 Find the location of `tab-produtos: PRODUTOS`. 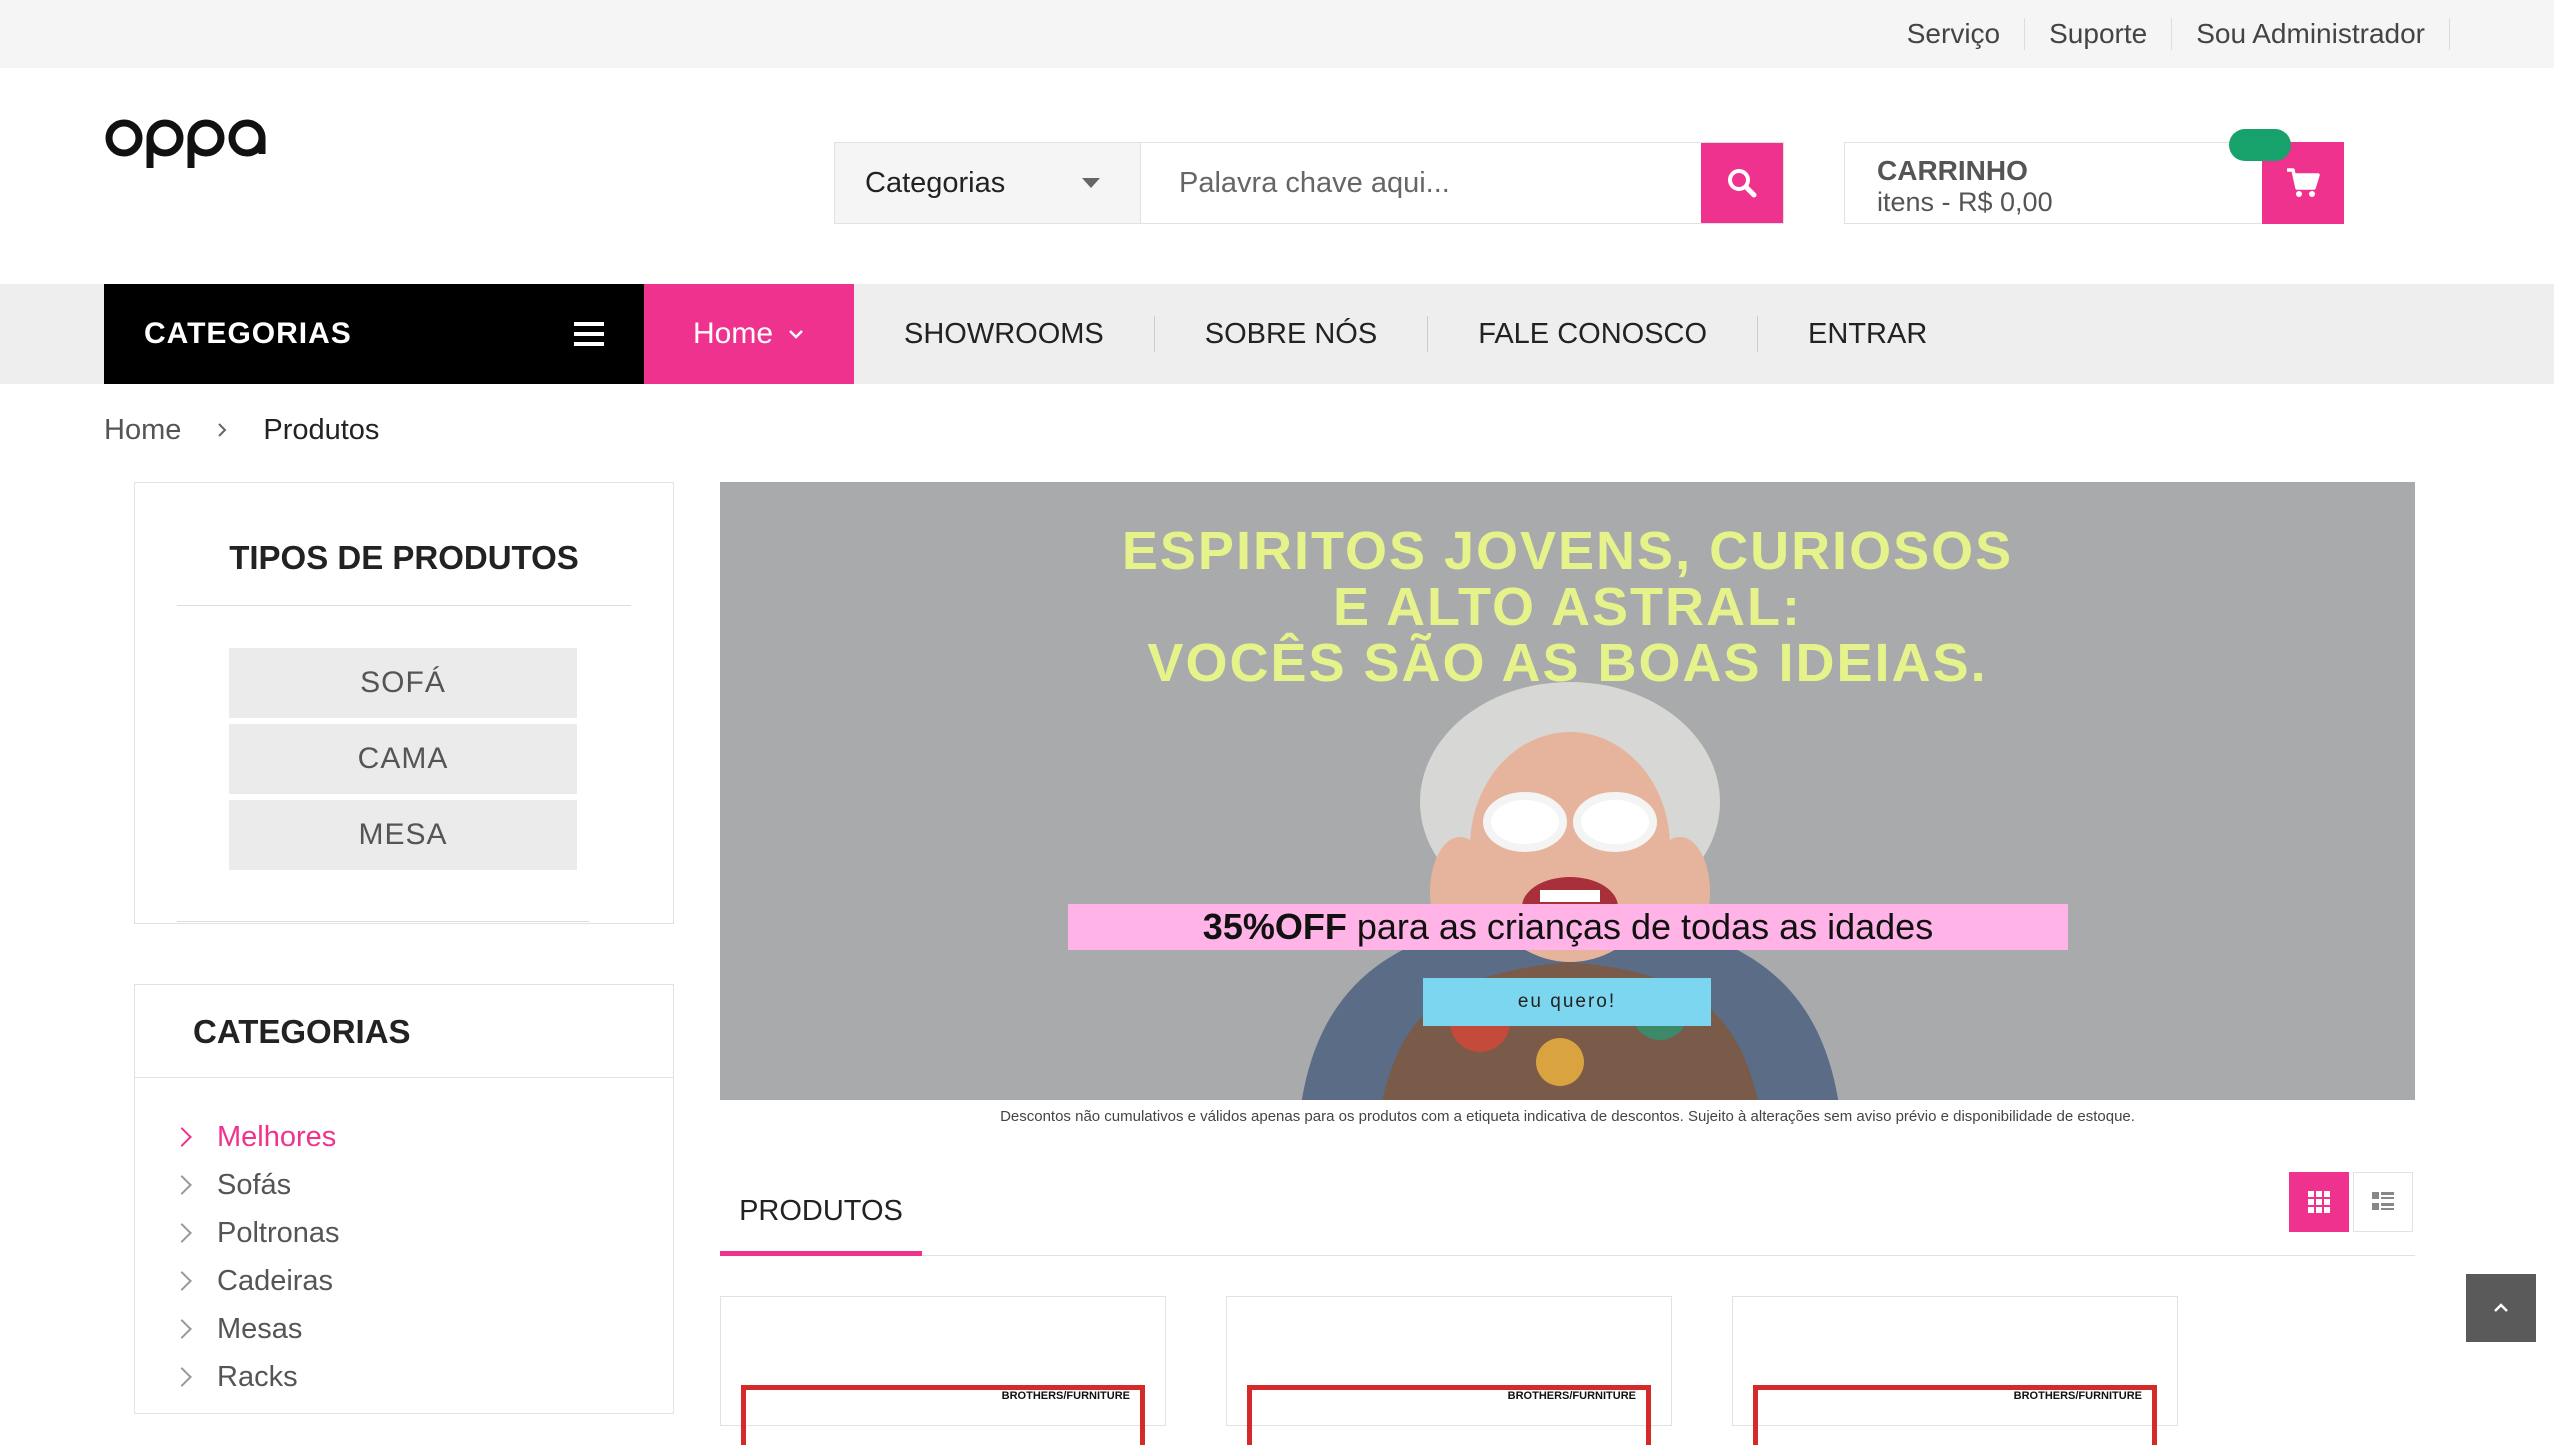

tab-produtos: PRODUTOS is located at coordinates (821, 1214).